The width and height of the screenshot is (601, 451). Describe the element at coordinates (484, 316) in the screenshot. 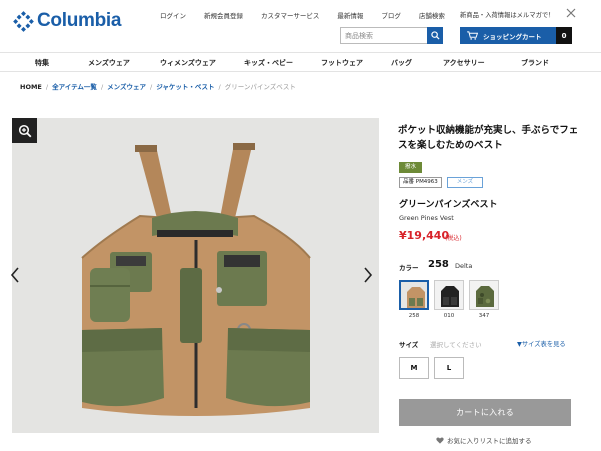

I see `swatch-label: 347` at that location.